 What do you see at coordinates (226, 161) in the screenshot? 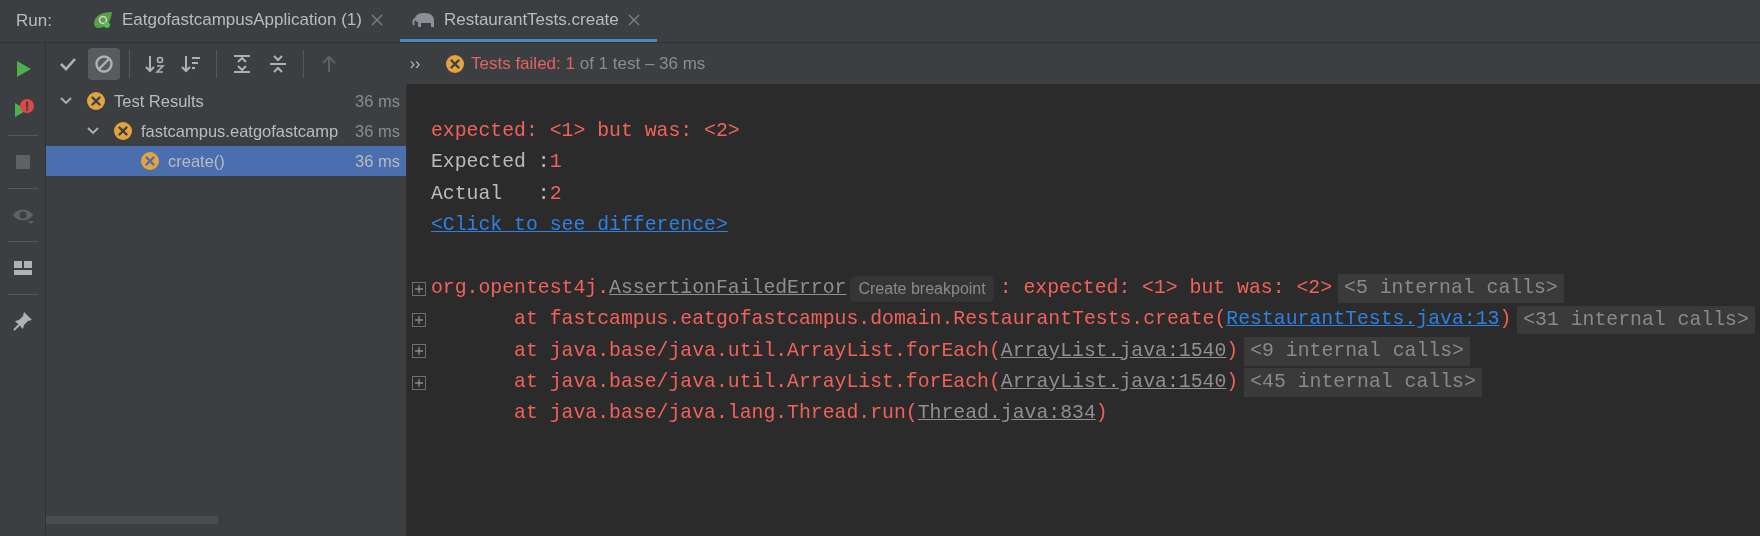
I see `tree-item: create() 36 ms` at bounding box center [226, 161].